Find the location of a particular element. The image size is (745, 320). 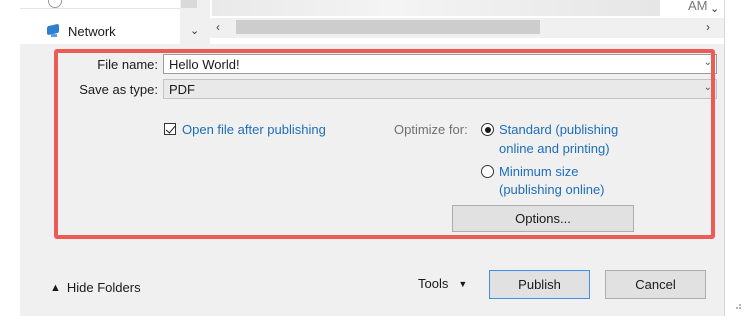

horizontal-scrollbar: ‹ › is located at coordinates (467, 28).